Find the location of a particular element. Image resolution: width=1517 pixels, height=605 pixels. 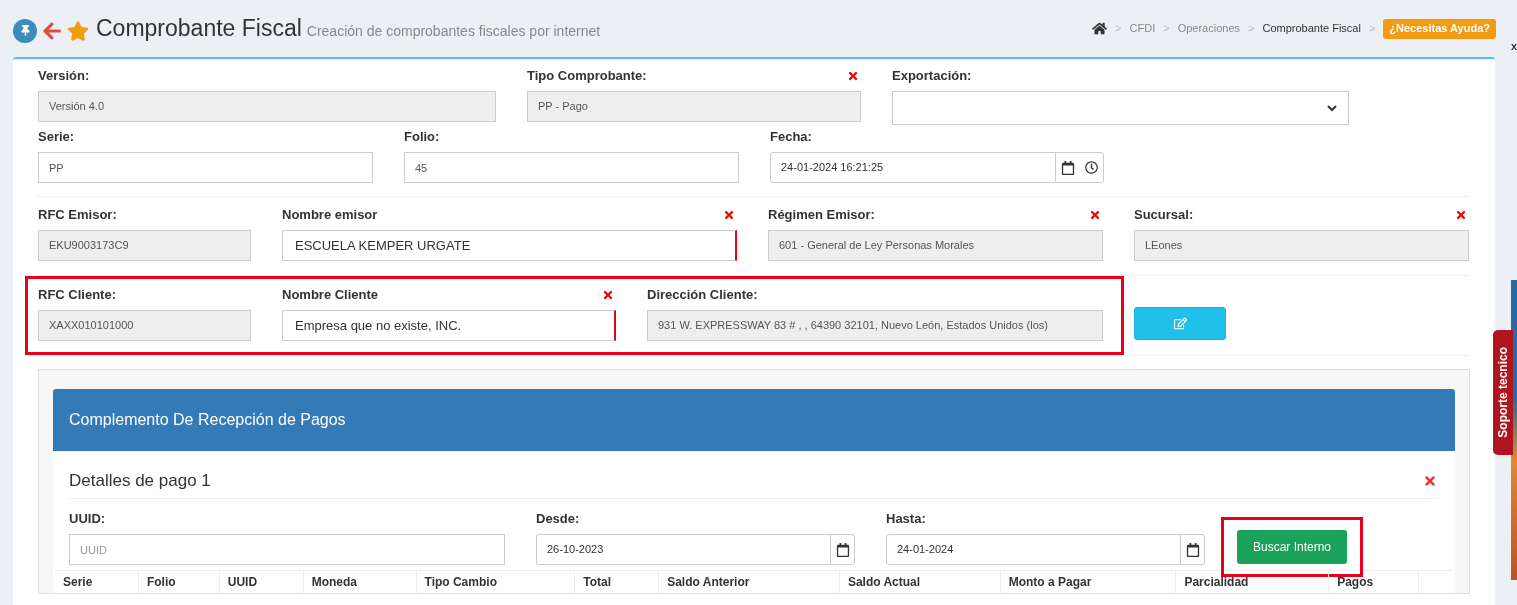

home-icon is located at coordinates (1100, 28).